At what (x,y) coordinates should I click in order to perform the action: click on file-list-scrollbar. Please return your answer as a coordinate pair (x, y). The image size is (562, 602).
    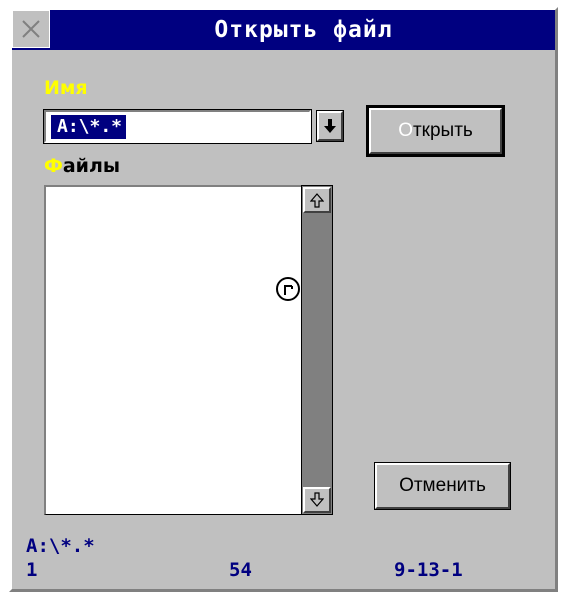
    Looking at the image, I should click on (317, 350).